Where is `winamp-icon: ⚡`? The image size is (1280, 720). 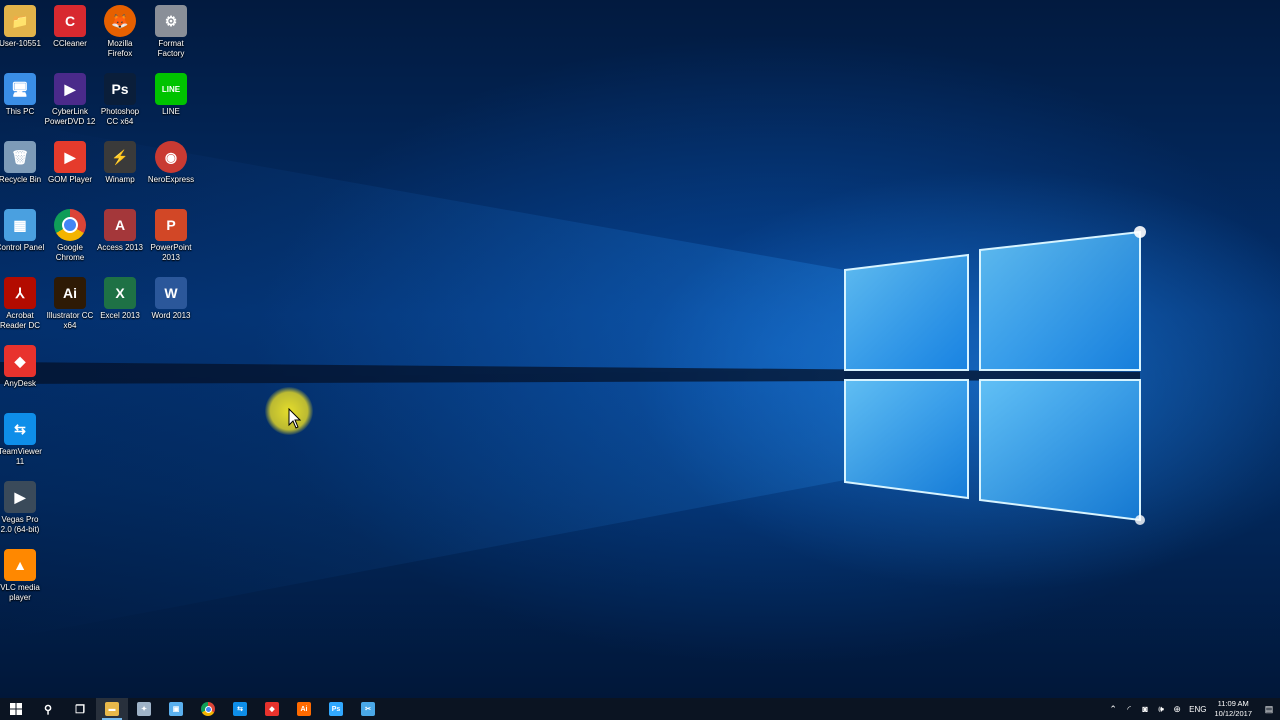
winamp-icon: ⚡ is located at coordinates (120, 157).